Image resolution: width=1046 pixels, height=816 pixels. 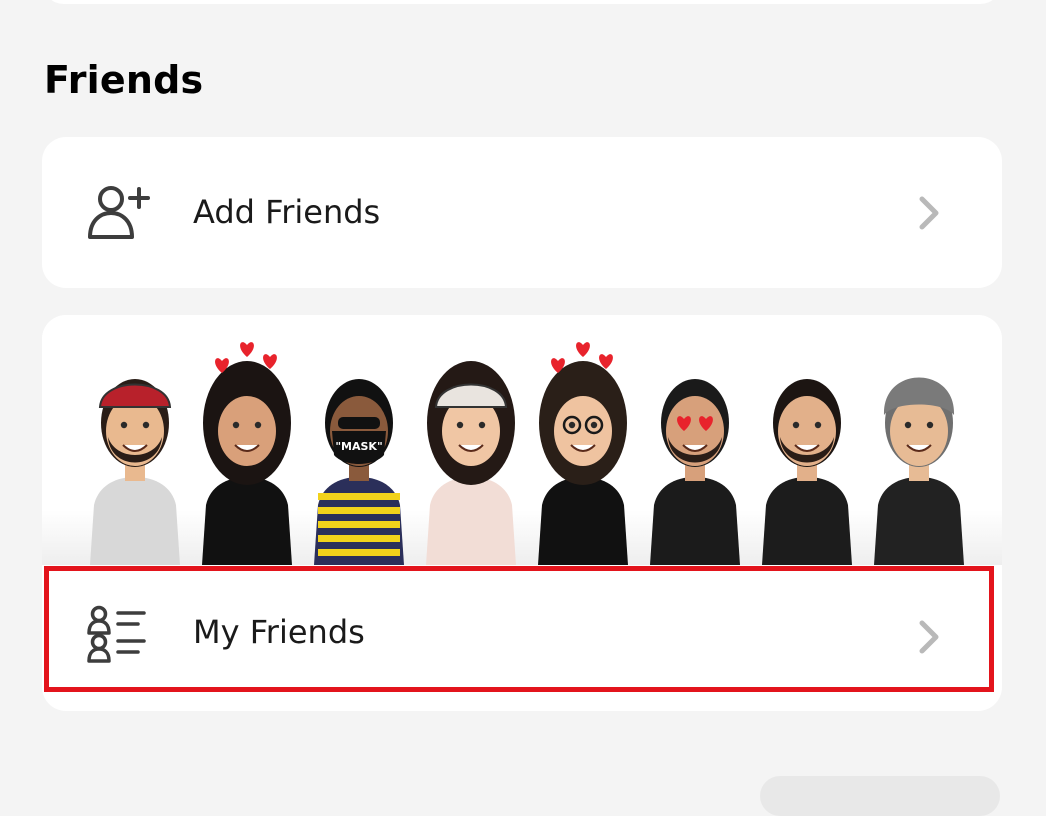 I want to click on avatar-heart-crown, so click(x=247, y=453).